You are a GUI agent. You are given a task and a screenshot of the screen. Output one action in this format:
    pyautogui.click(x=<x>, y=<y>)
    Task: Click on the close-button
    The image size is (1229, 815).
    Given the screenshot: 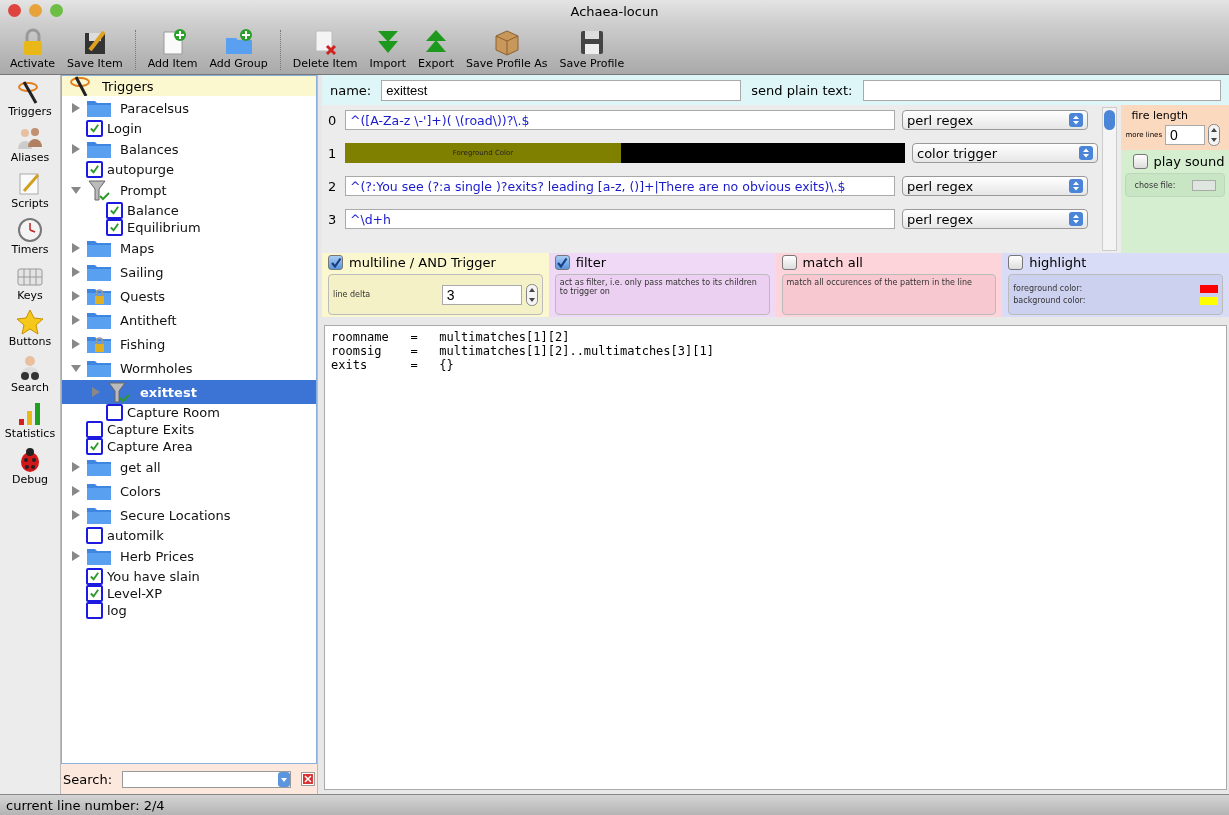 What is the action you would take?
    pyautogui.click(x=14, y=10)
    